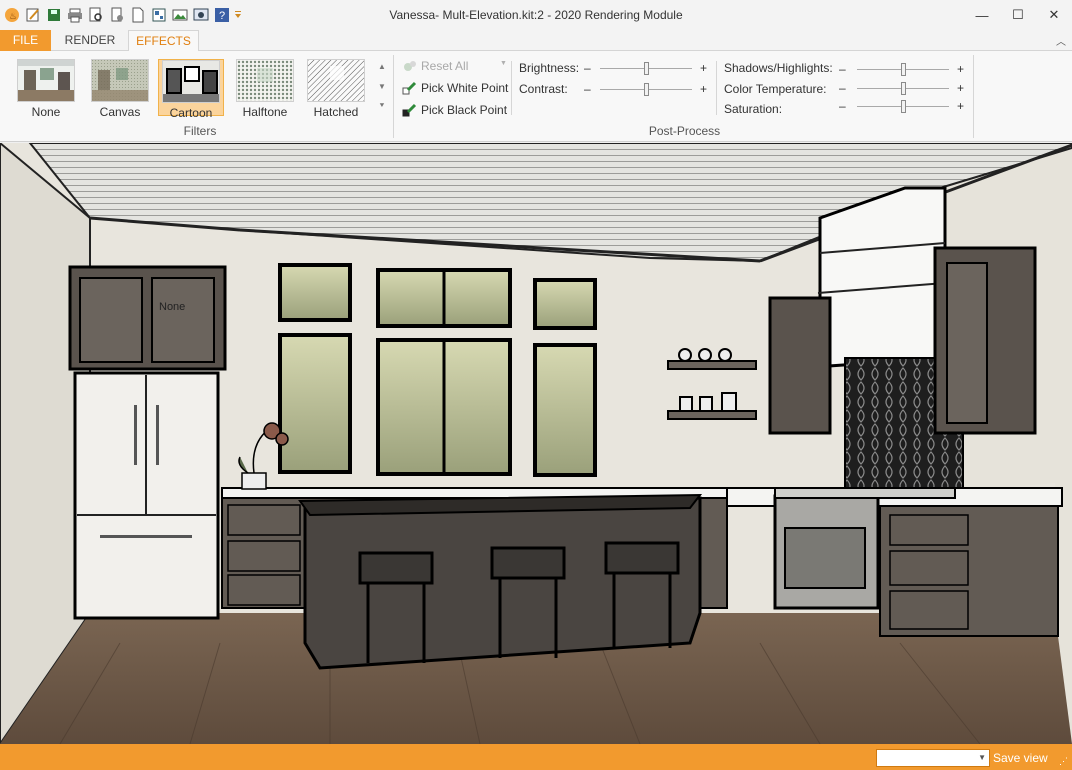 Image resolution: width=1072 pixels, height=770 pixels. I want to click on image-icon, so click(179, 15).